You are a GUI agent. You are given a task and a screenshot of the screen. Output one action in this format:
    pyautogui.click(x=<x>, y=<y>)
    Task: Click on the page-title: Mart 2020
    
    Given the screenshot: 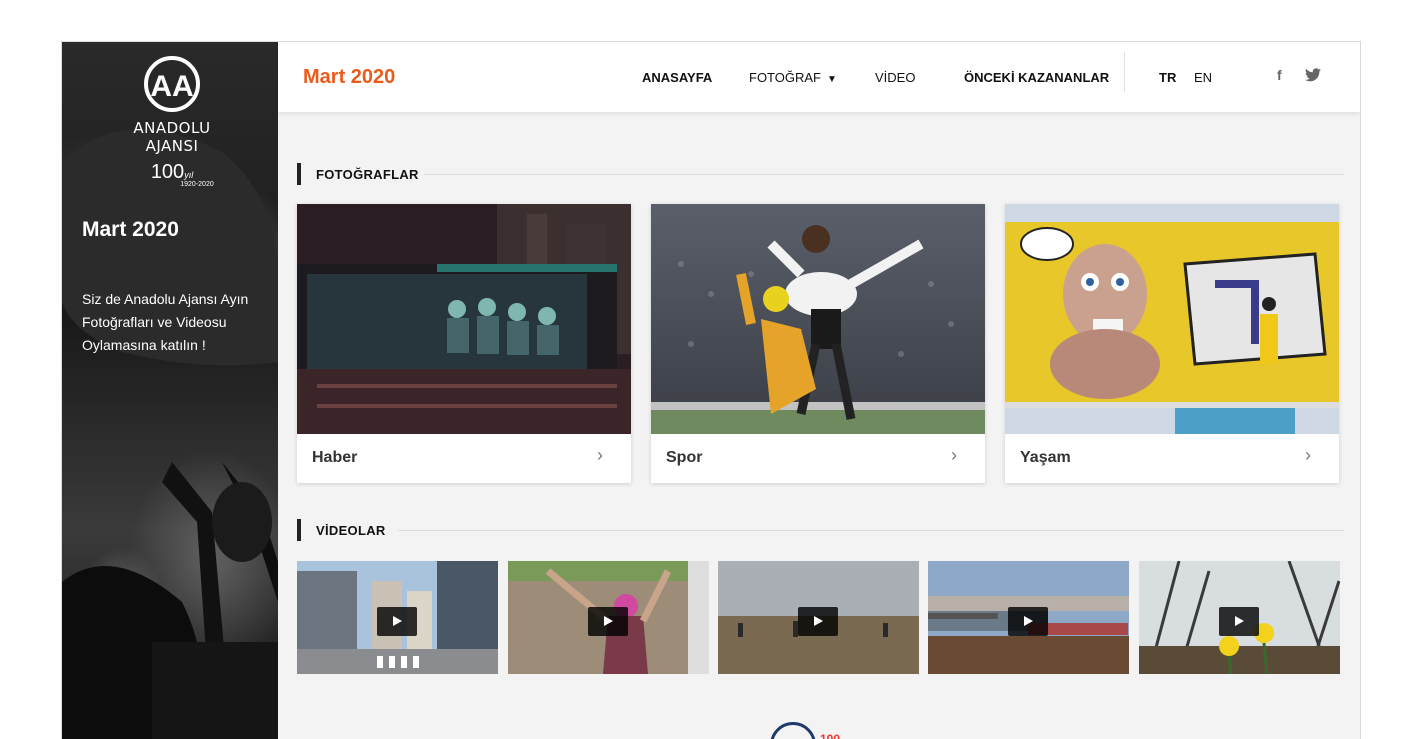 What is the action you would take?
    pyautogui.click(x=349, y=77)
    